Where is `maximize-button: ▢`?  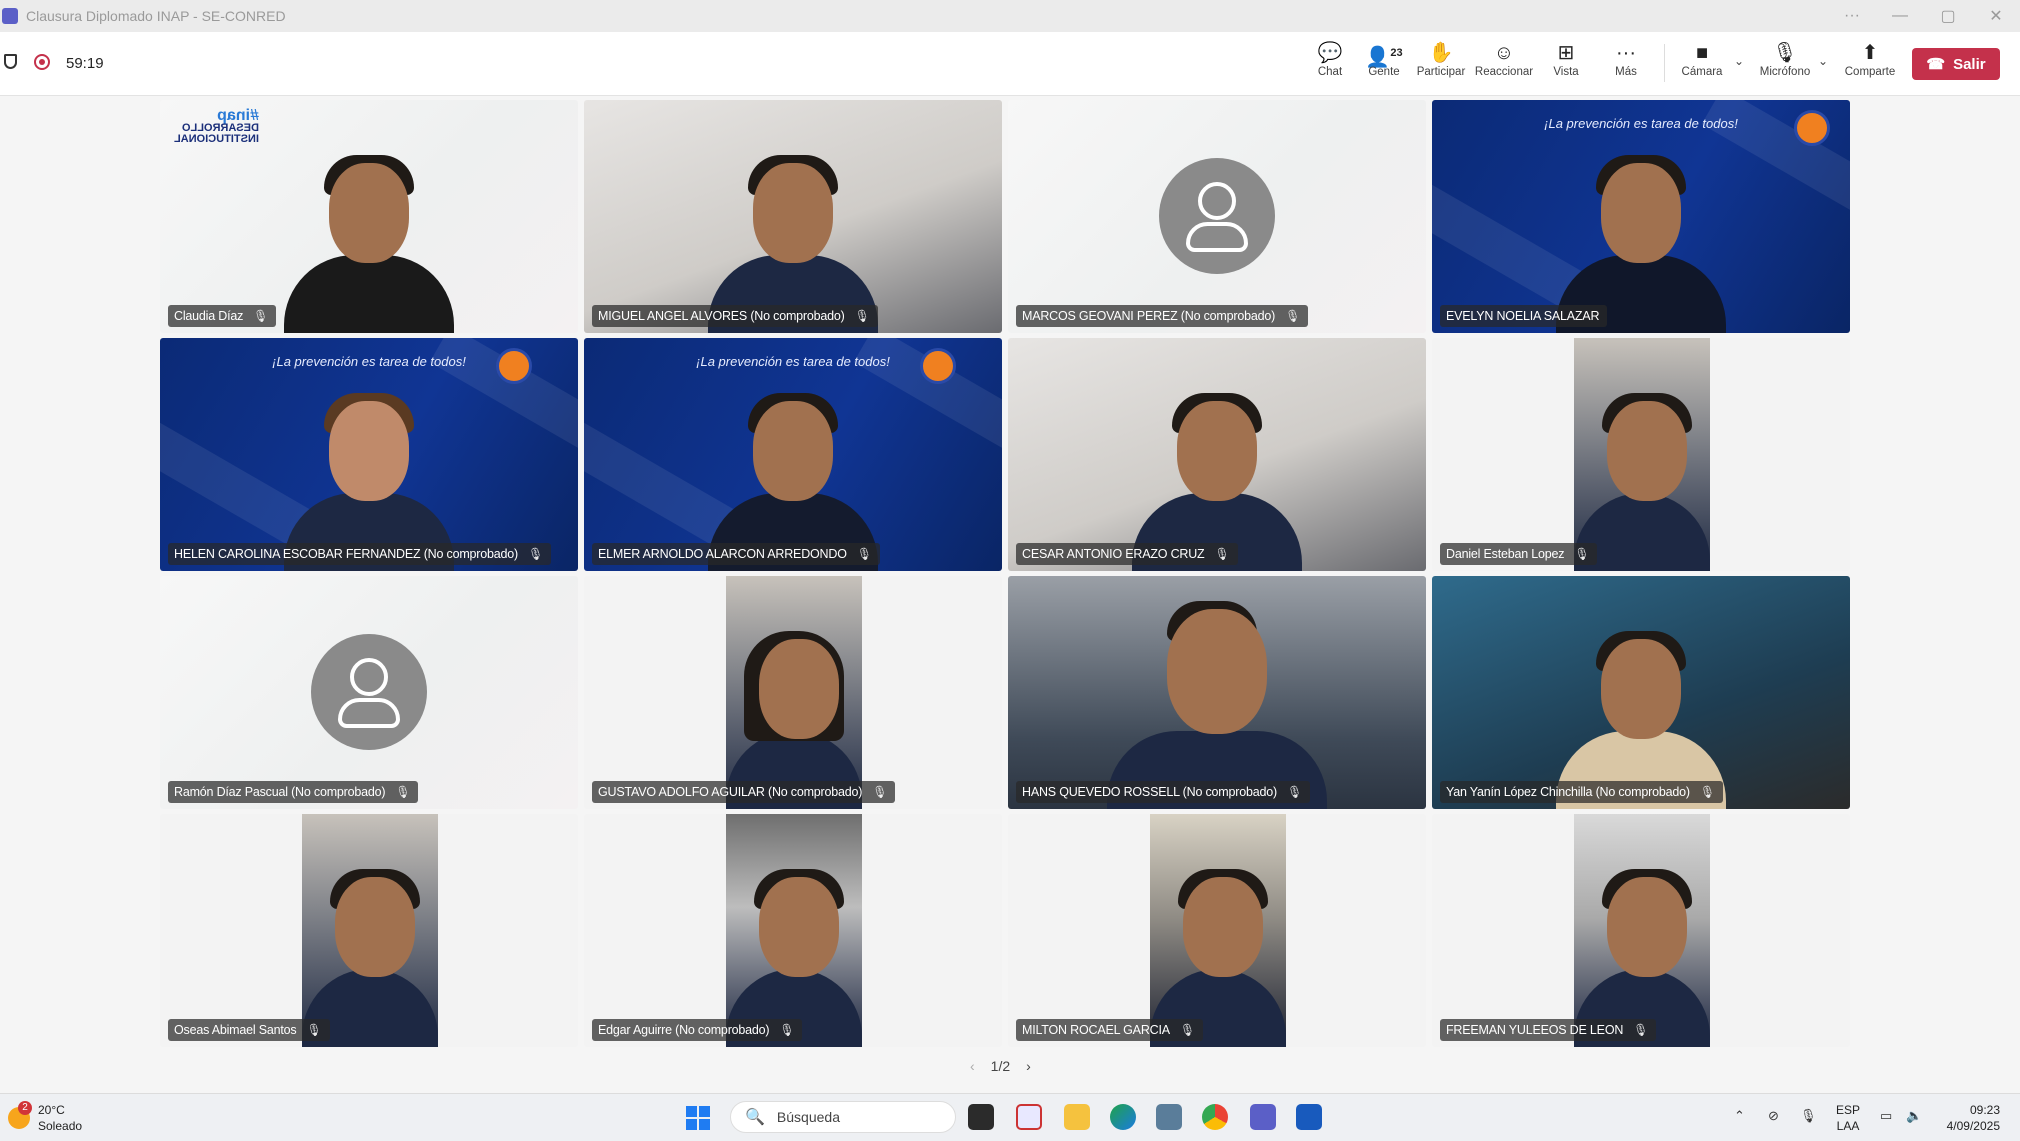
maximize-button: ▢ is located at coordinates (1948, 16).